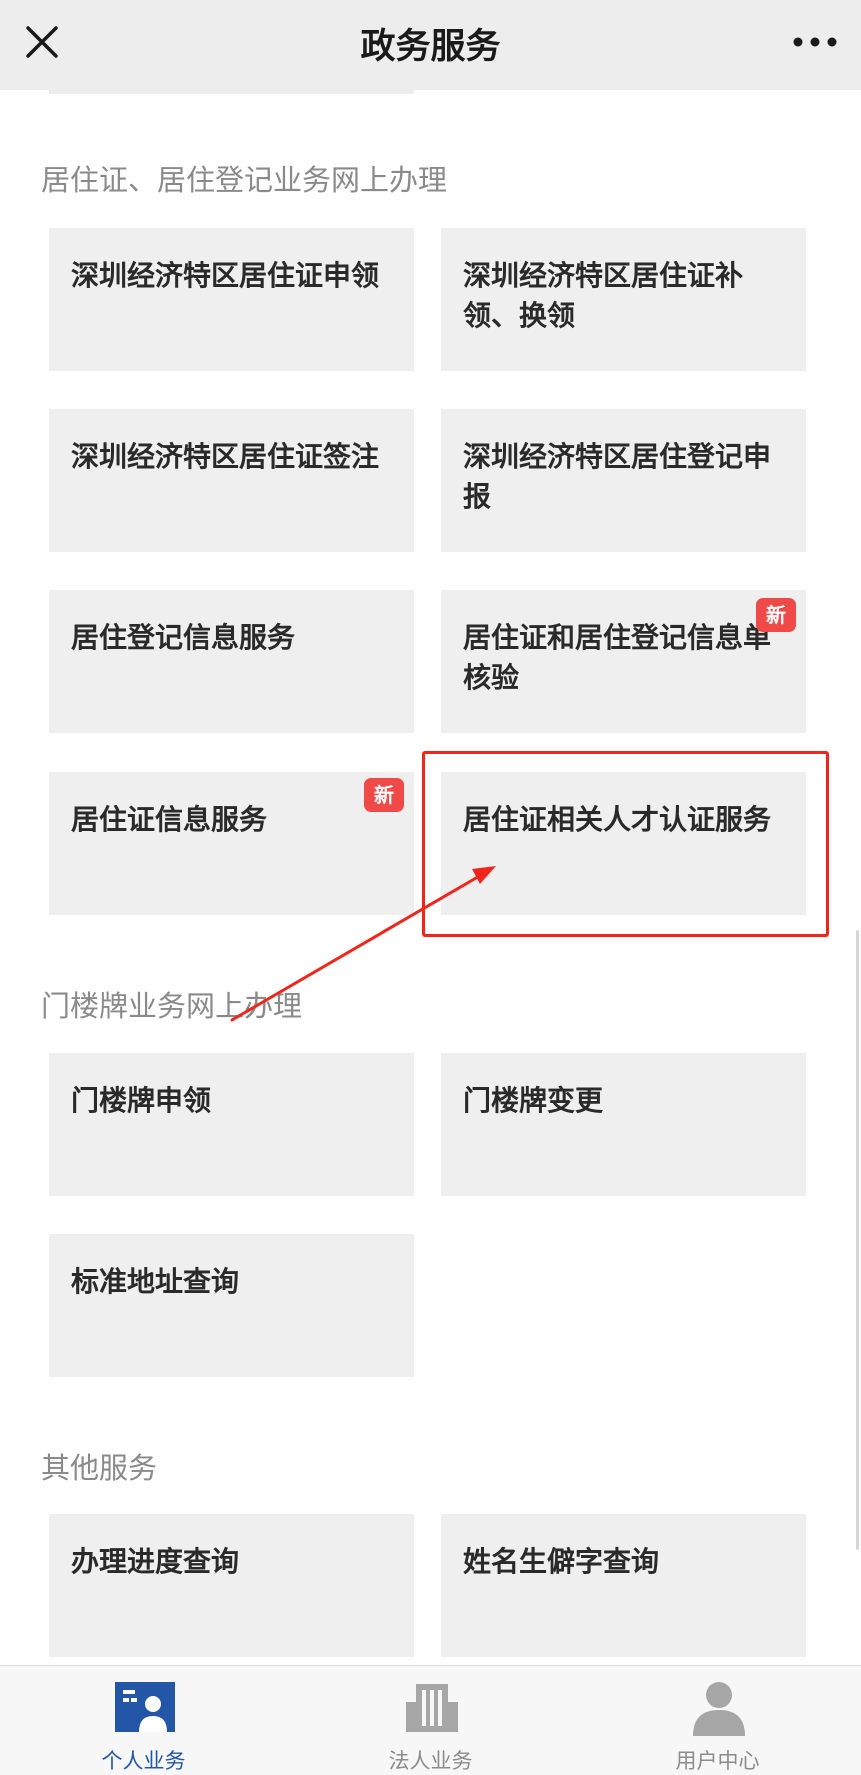 The width and height of the screenshot is (861, 1775). What do you see at coordinates (432, 1708) in the screenshot?
I see `building-icon` at bounding box center [432, 1708].